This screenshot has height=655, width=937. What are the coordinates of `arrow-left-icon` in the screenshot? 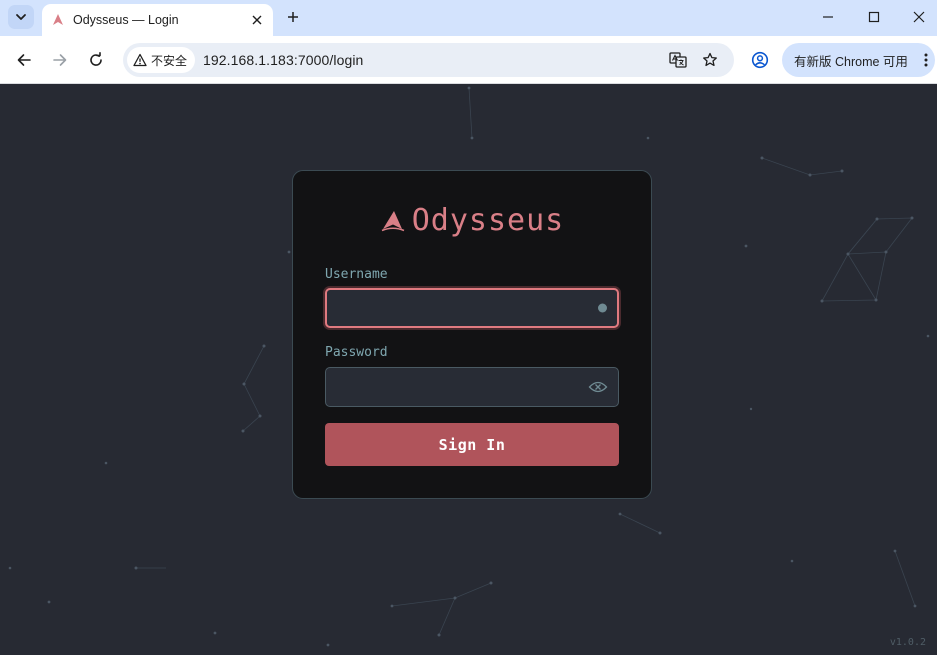 It's located at (24, 60).